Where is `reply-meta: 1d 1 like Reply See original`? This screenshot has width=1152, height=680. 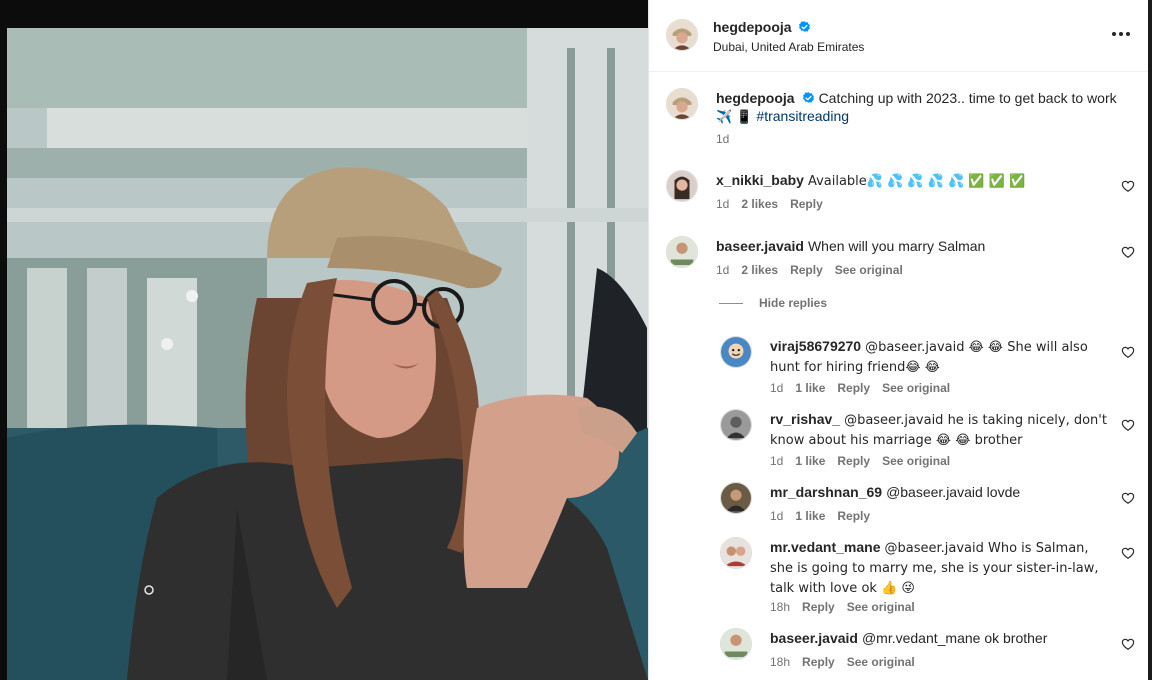
reply-meta: 1d 1 like Reply See original is located at coordinates (866, 461).